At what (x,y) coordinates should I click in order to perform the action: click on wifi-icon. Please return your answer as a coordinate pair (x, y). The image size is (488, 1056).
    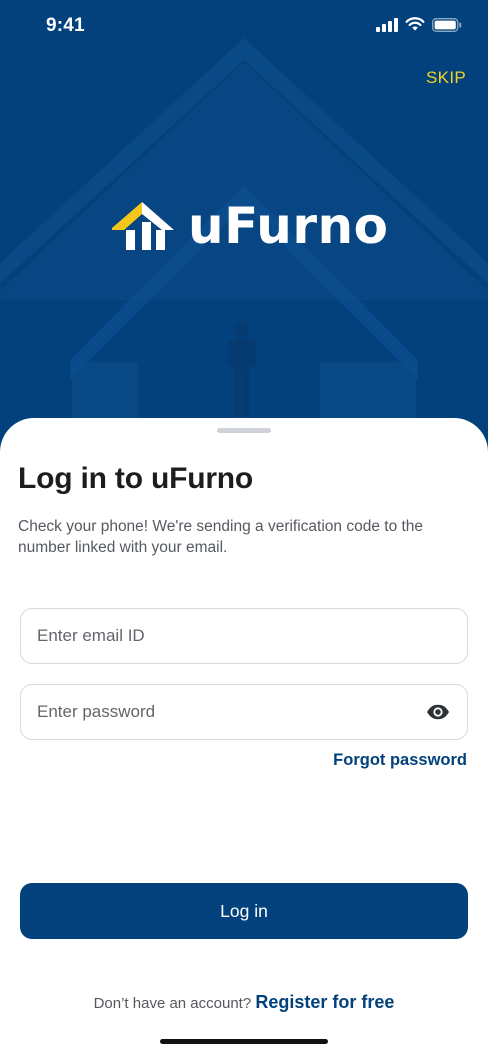
    Looking at the image, I should click on (415, 24).